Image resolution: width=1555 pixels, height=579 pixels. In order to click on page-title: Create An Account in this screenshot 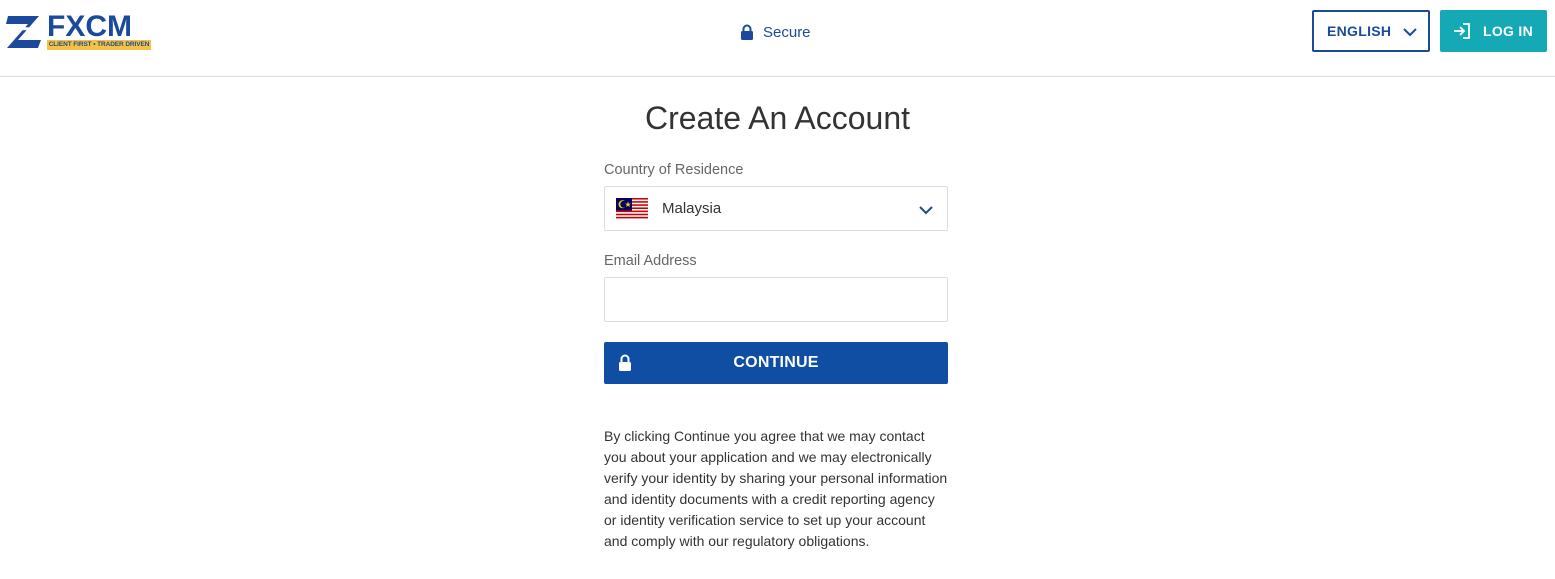, I will do `click(777, 118)`.